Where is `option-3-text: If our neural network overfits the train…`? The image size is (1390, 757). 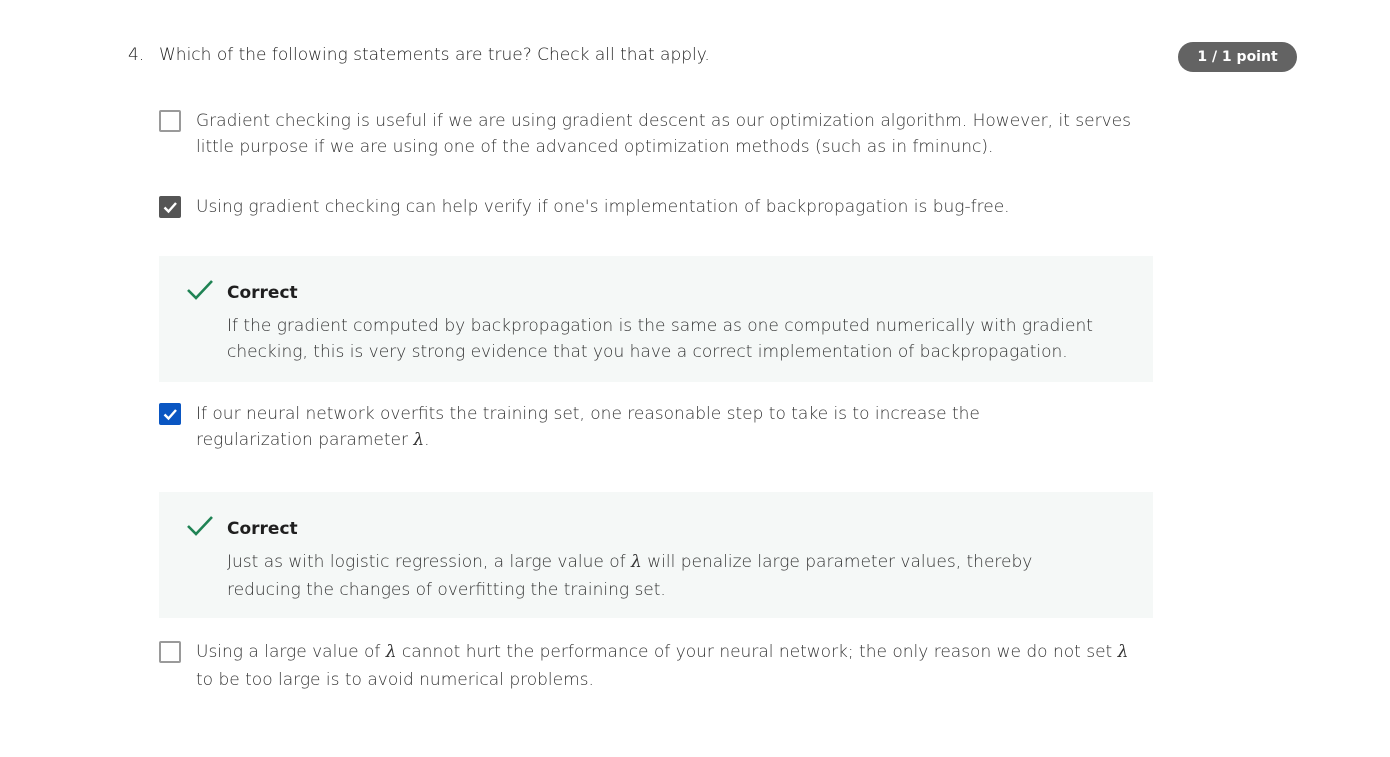
option-3-text: If our neural network overfits the train… is located at coordinates (646, 427).